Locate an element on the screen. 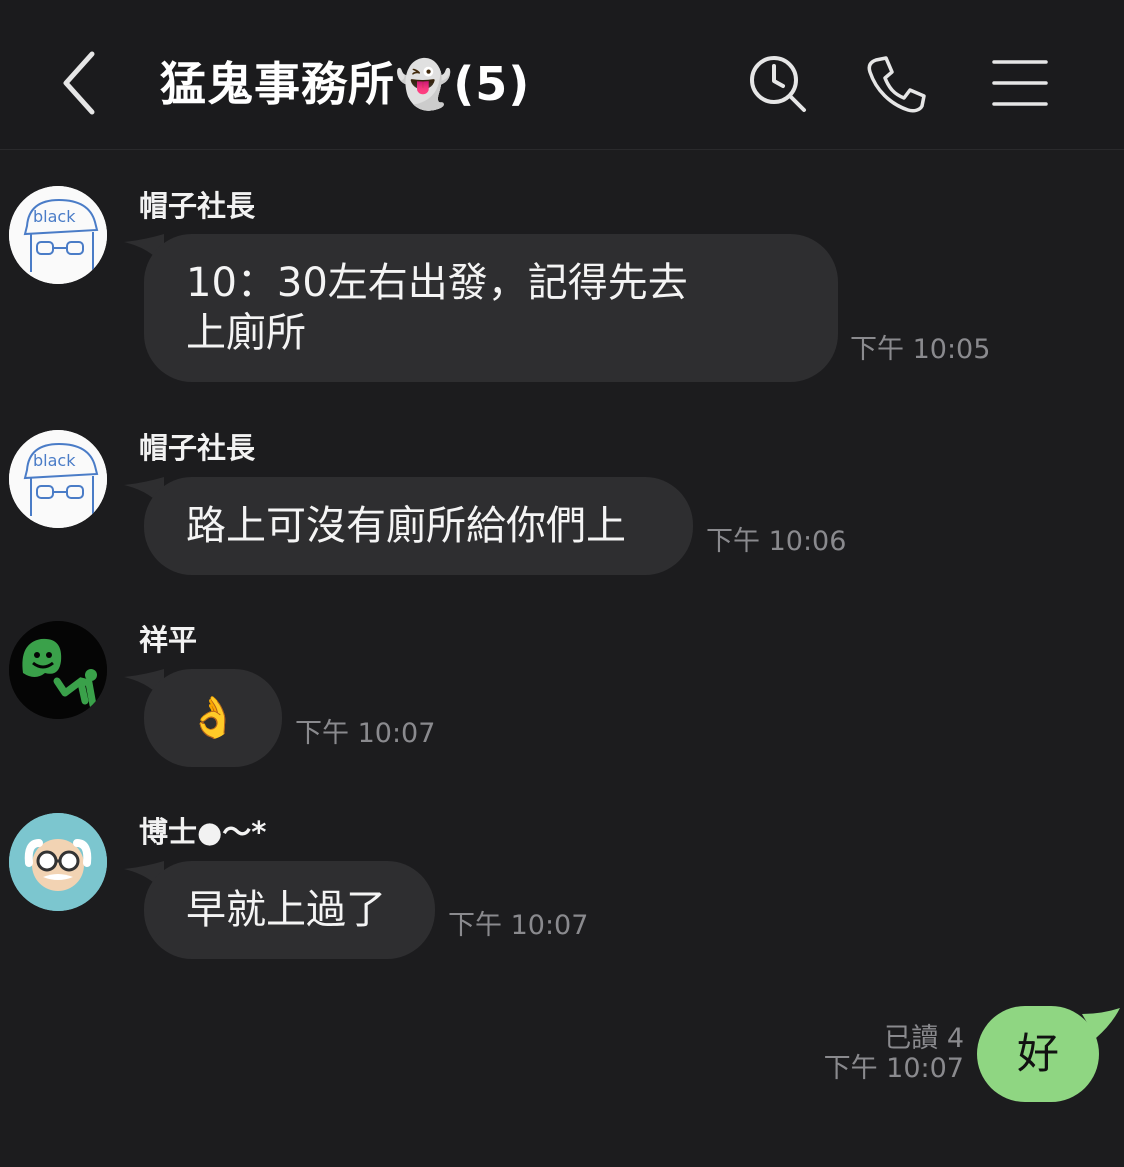  phone-icon is located at coordinates (896, 84).